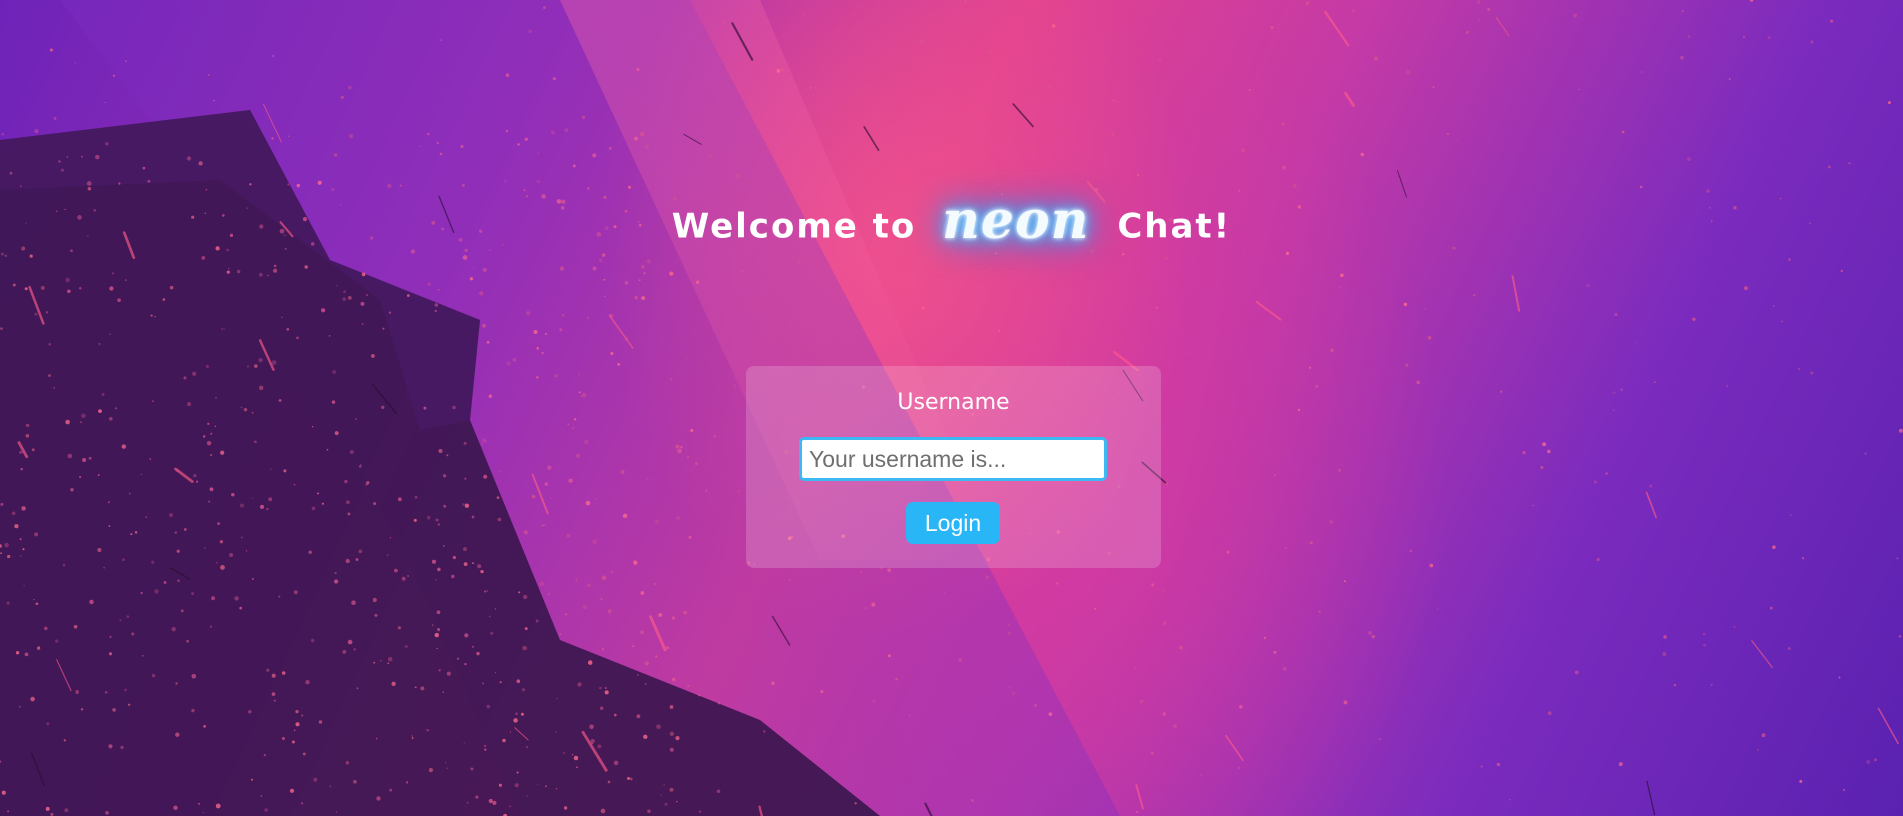  I want to click on title-suffix: Chat!, so click(1174, 226).